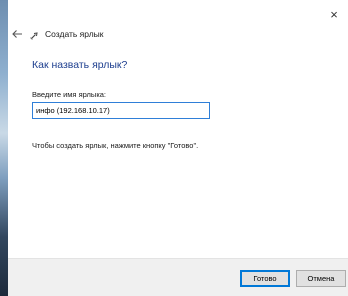 The height and width of the screenshot is (296, 348). I want to click on back-button, so click(17, 34).